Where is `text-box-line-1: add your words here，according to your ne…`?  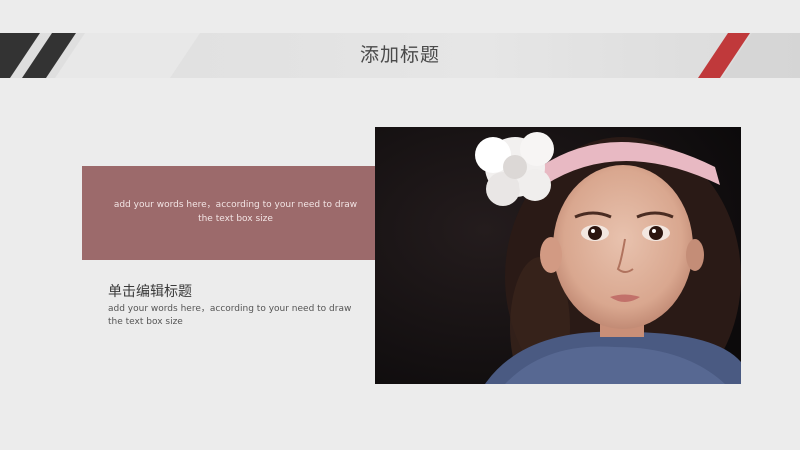 text-box-line-1: add your words here，according to your ne… is located at coordinates (235, 205).